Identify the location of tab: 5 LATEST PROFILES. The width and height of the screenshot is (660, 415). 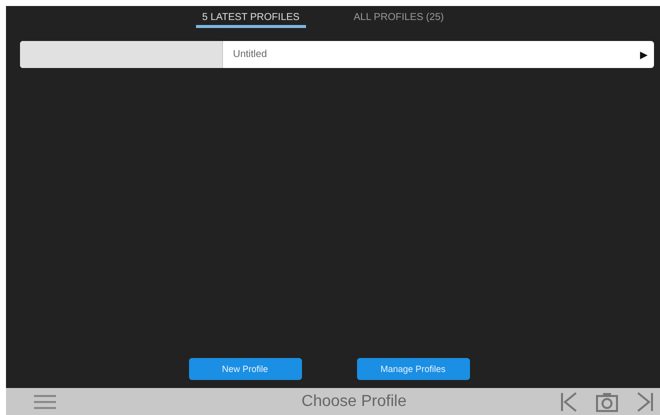
(251, 19).